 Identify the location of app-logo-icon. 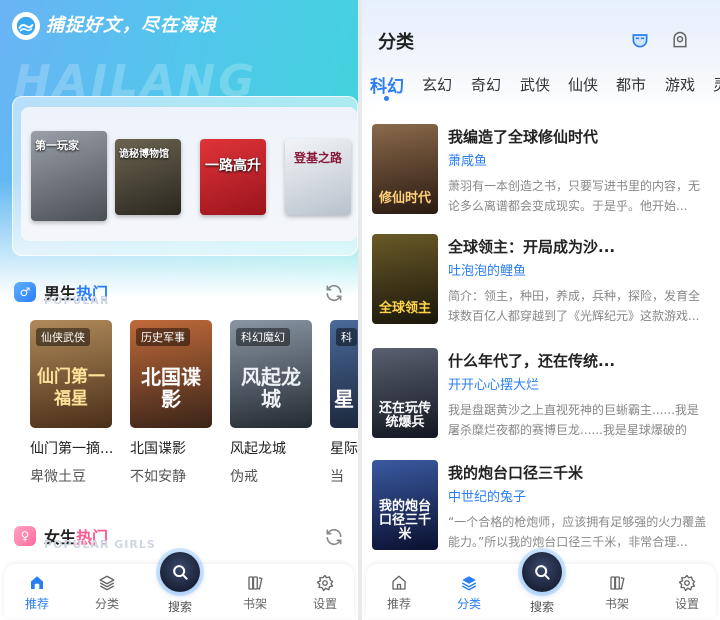
(26, 26).